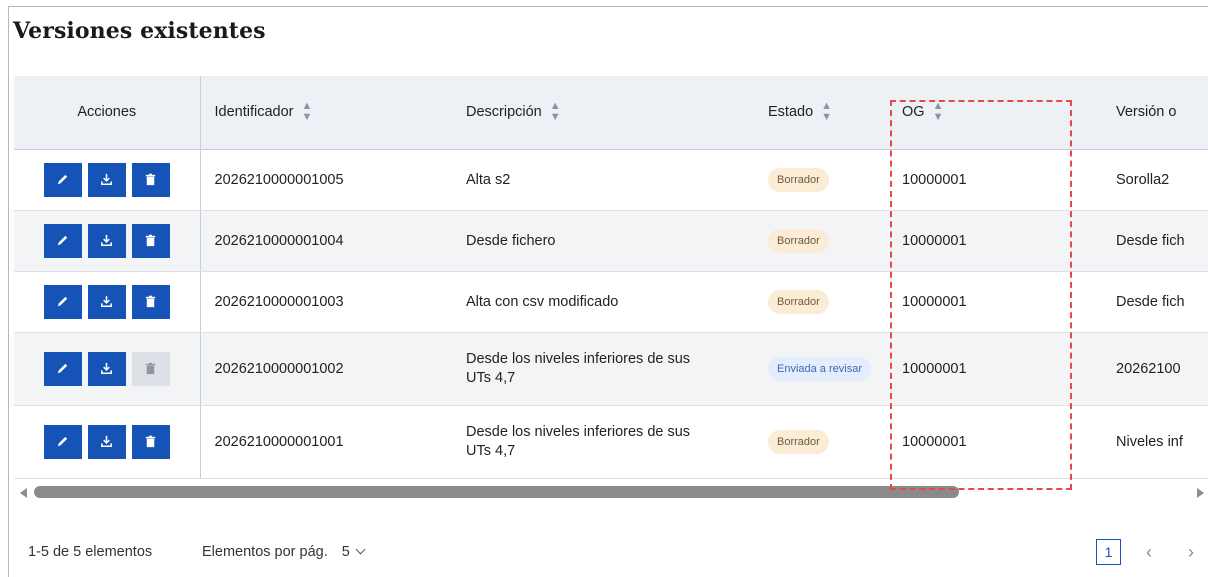 This screenshot has width=1208, height=577. Describe the element at coordinates (504, 112) in the screenshot. I see `header-descripcion-label: Descripción` at that location.